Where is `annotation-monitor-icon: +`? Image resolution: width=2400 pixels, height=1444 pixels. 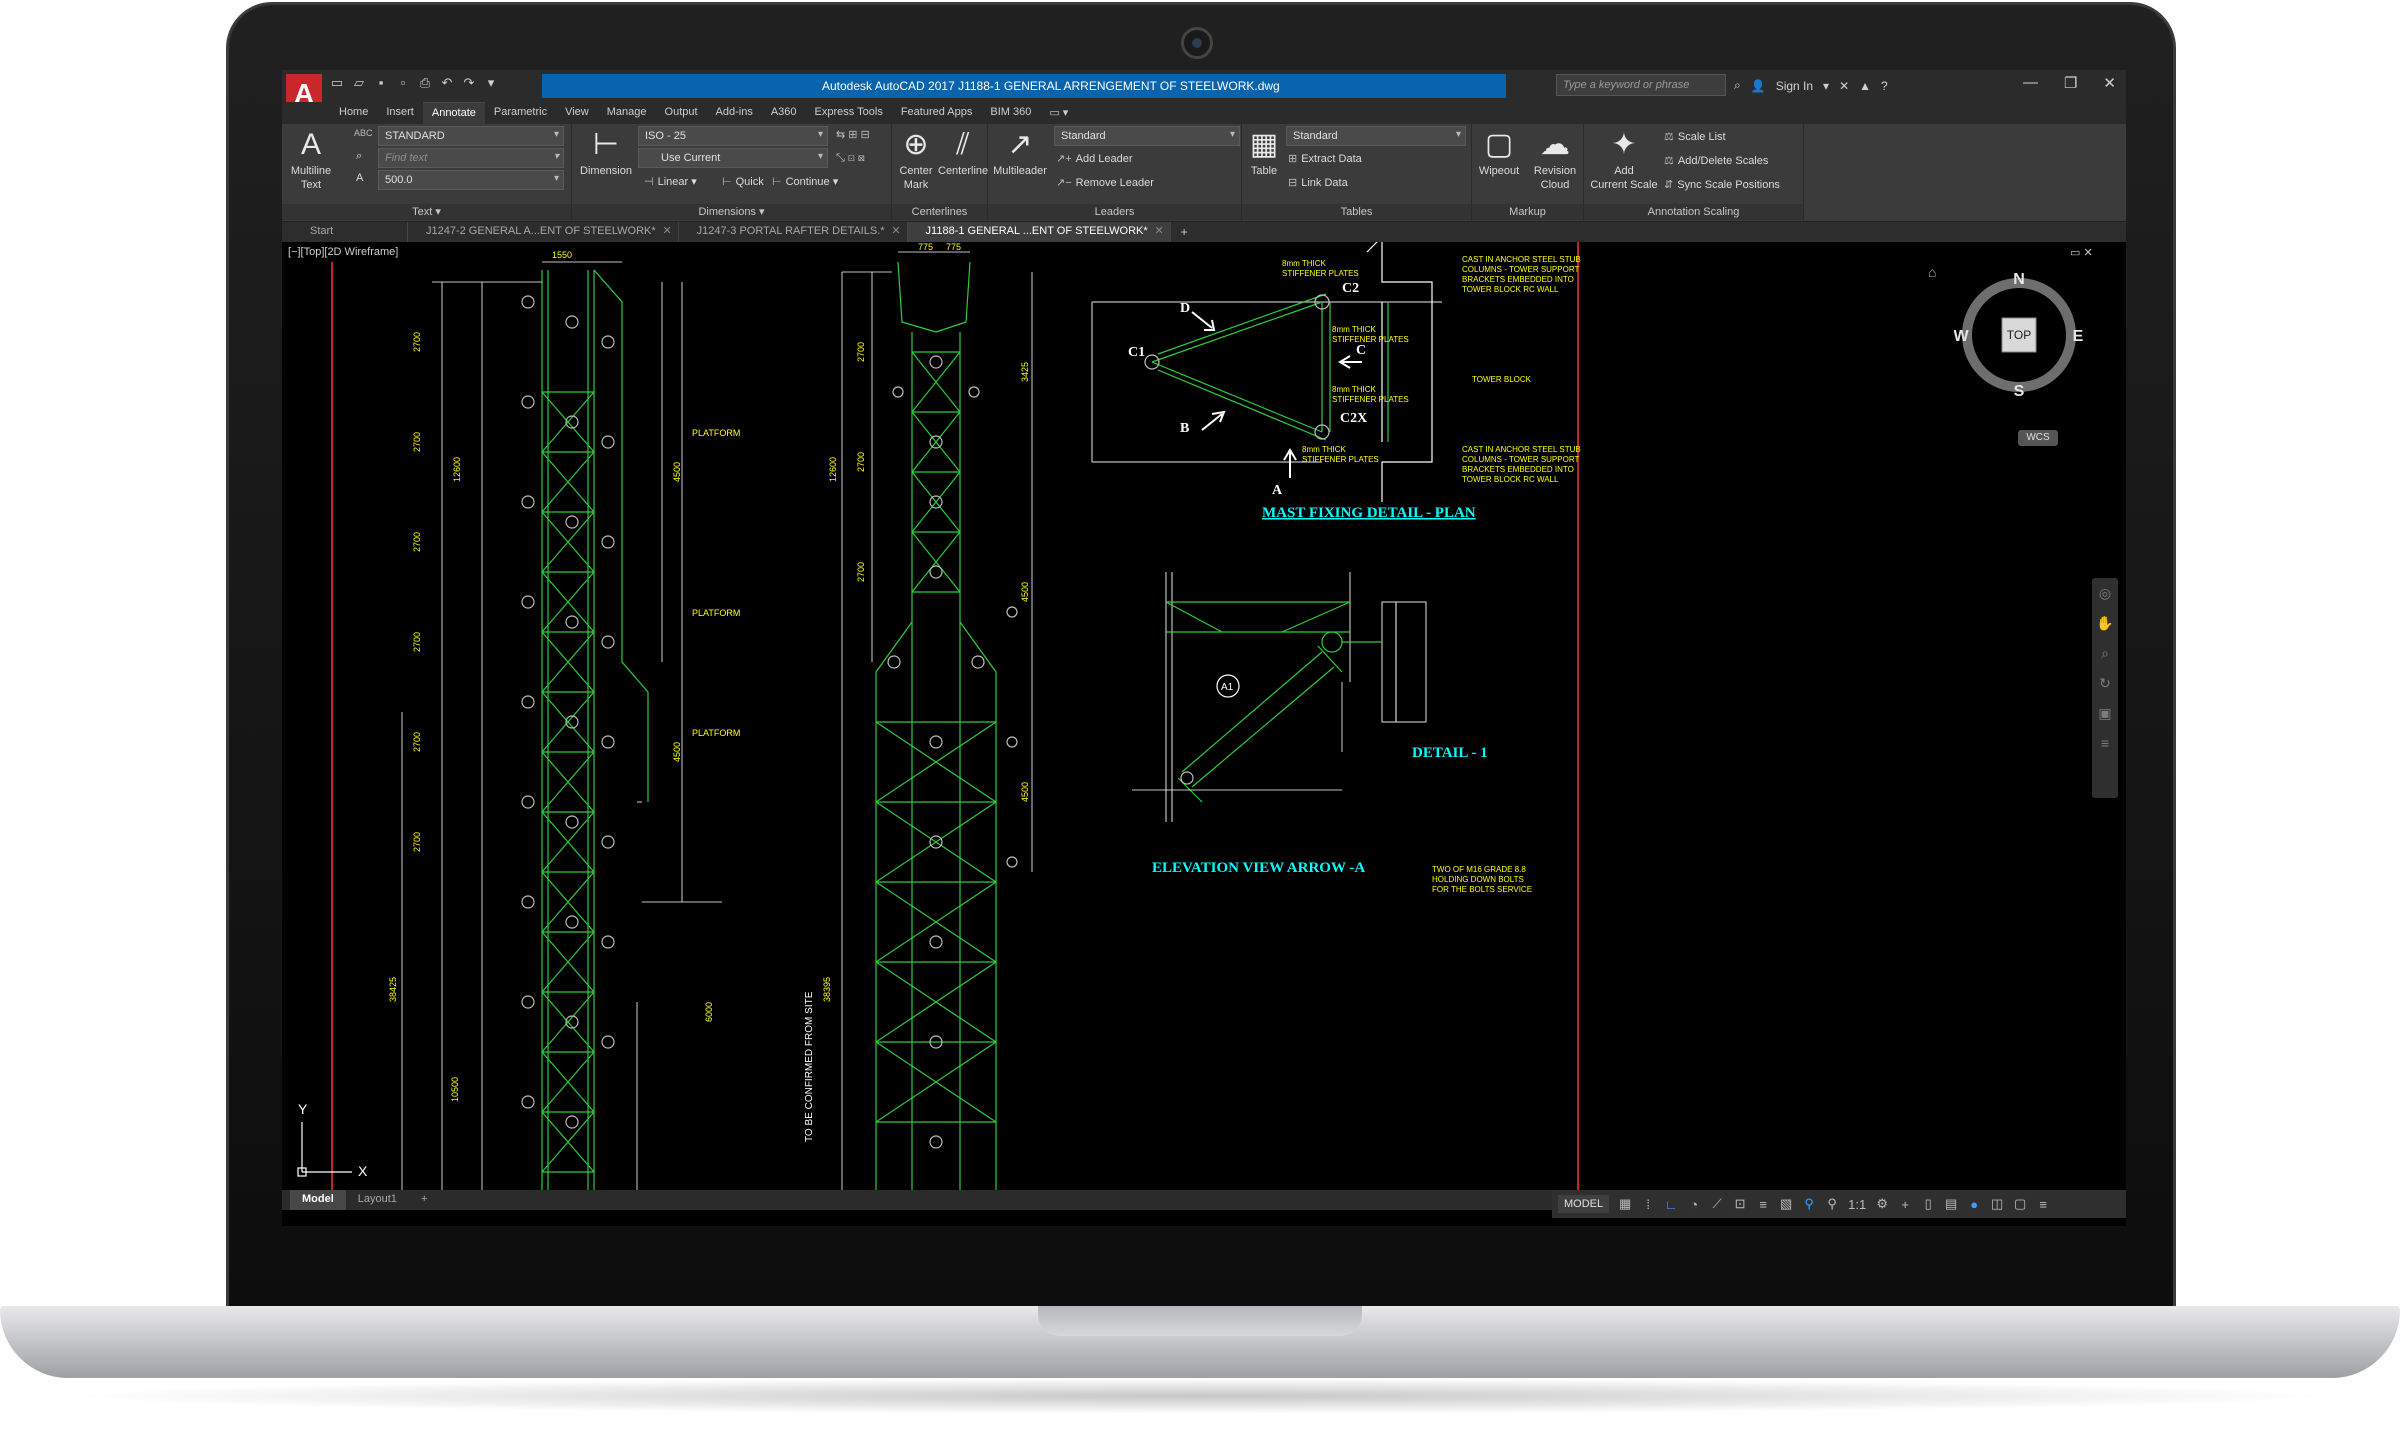 annotation-monitor-icon: + is located at coordinates (1905, 1204).